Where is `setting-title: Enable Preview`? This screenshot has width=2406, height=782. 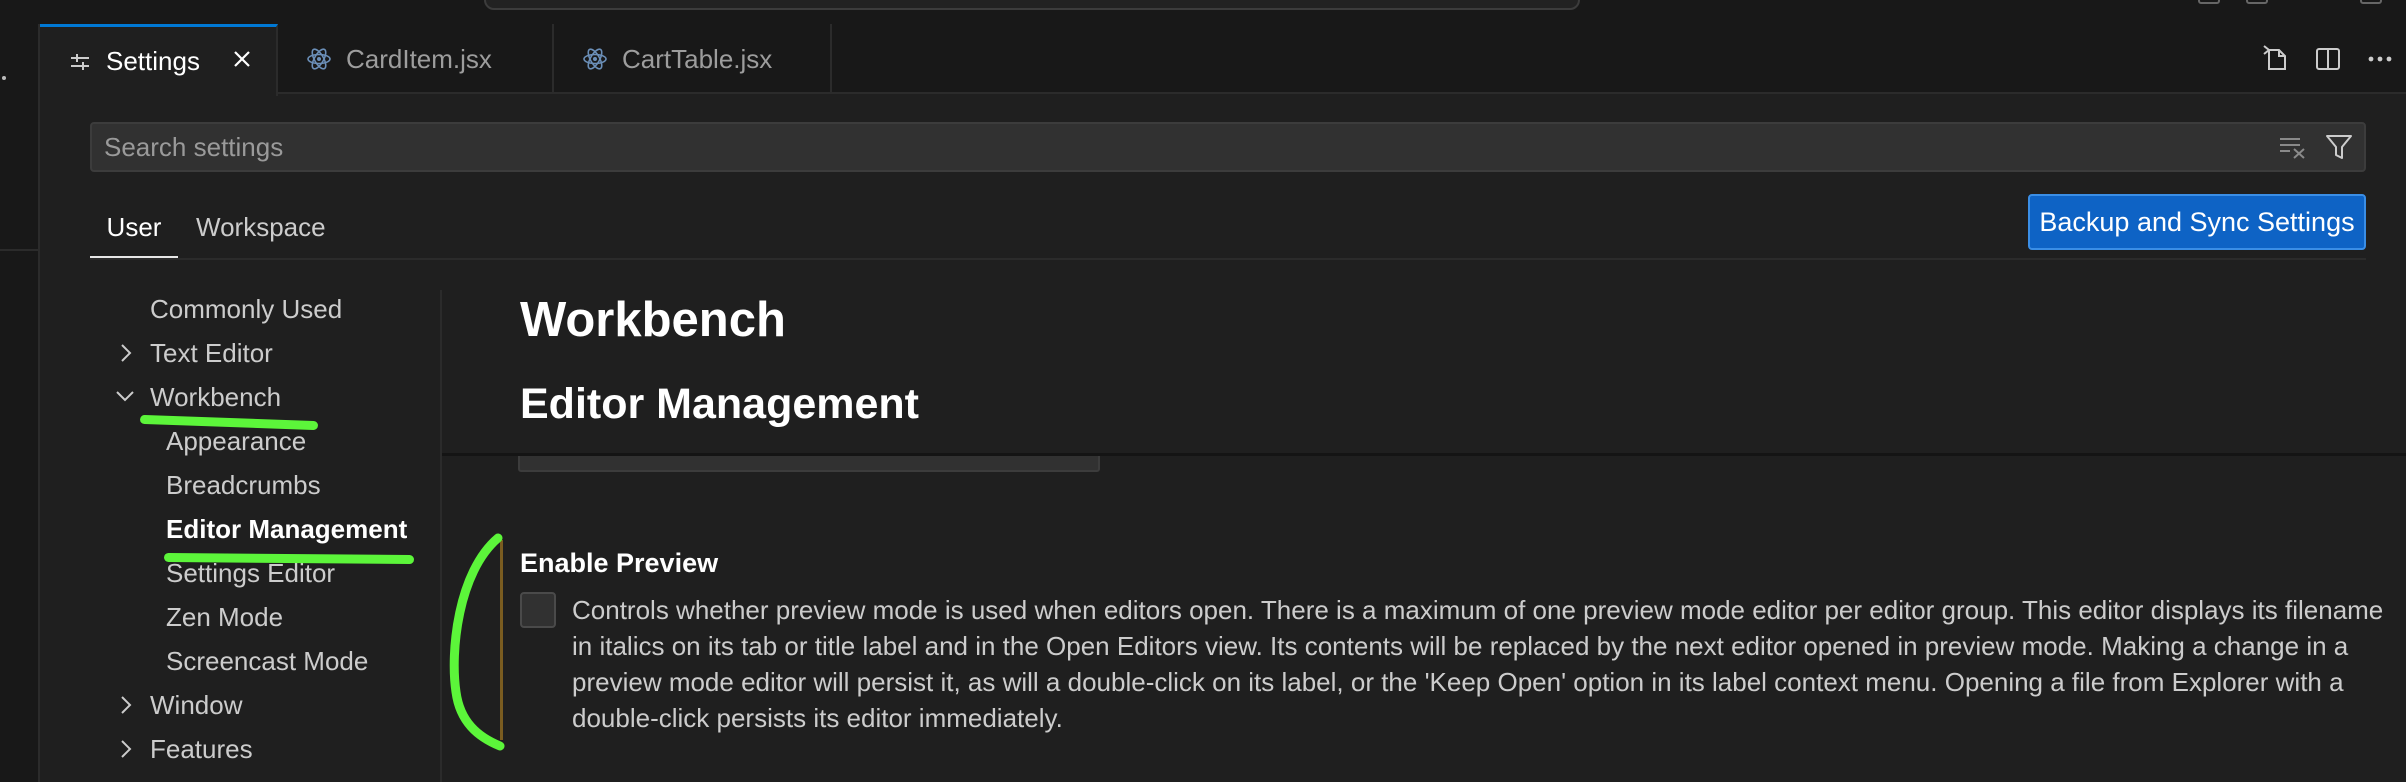 setting-title: Enable Preview is located at coordinates (619, 563).